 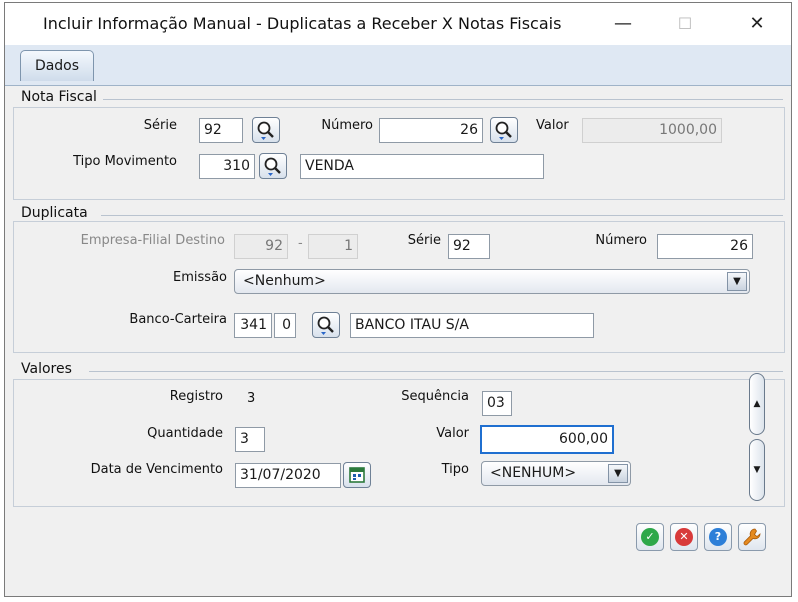 What do you see at coordinates (398, 65) in the screenshot?
I see `tab-strip: Dados` at bounding box center [398, 65].